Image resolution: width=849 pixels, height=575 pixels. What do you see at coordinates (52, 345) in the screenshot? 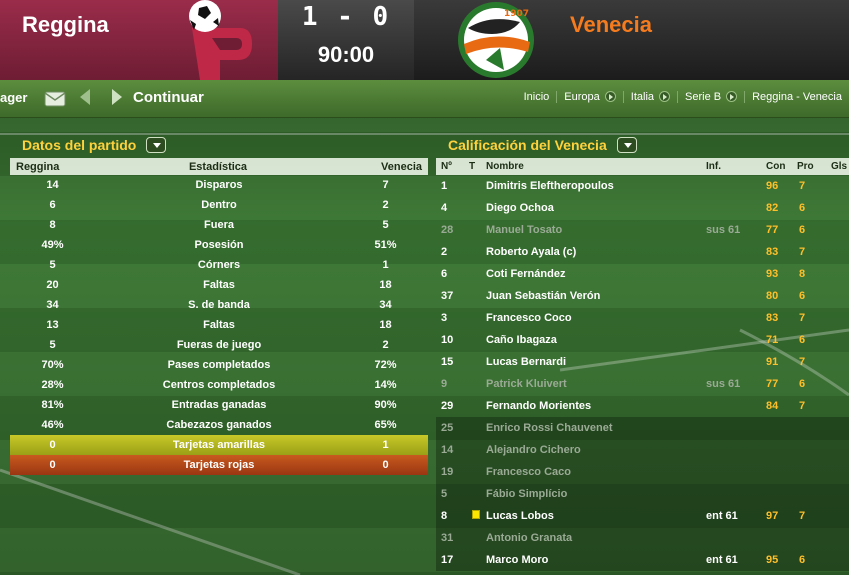
I see `stat-home-value: 5` at bounding box center [52, 345].